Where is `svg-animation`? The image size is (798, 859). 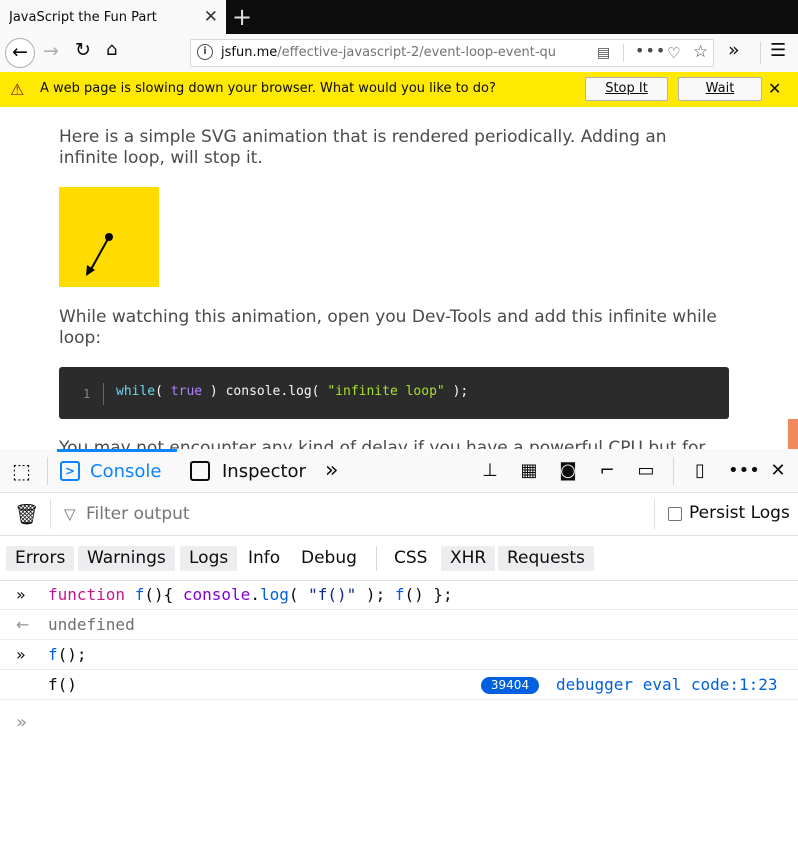 svg-animation is located at coordinates (109, 237).